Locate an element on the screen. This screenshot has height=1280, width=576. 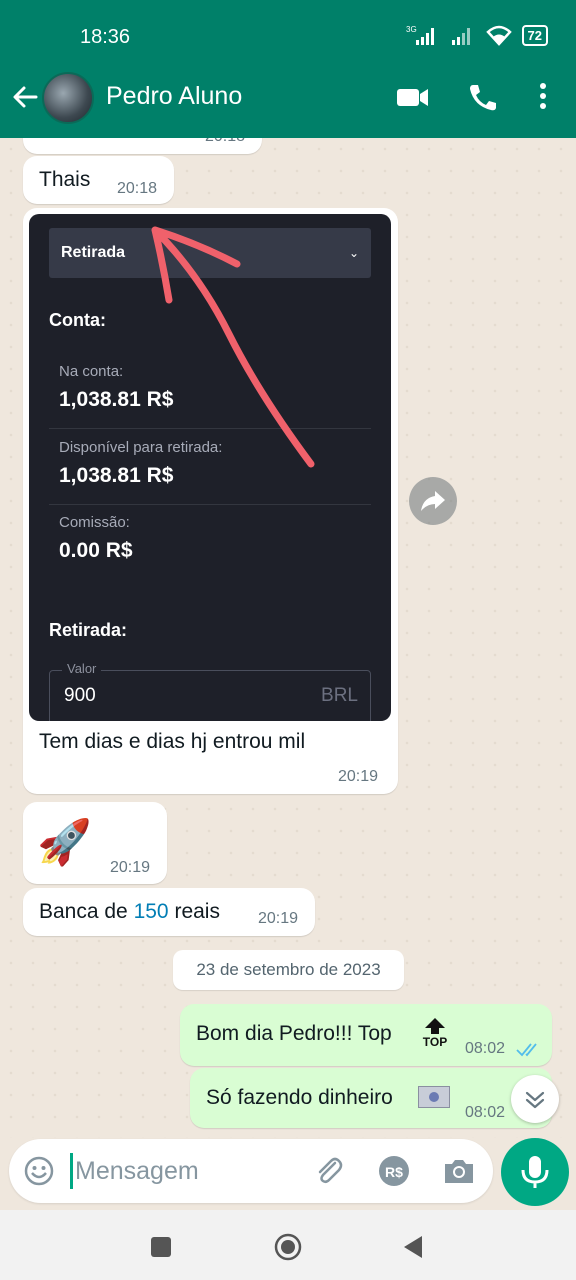
payment-icon: R$ is located at coordinates (394, 1171).